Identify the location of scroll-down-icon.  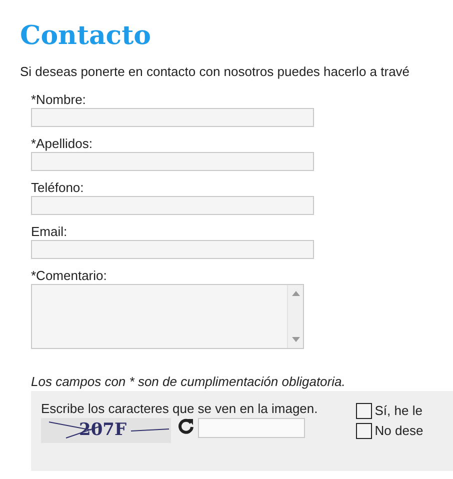
(296, 339).